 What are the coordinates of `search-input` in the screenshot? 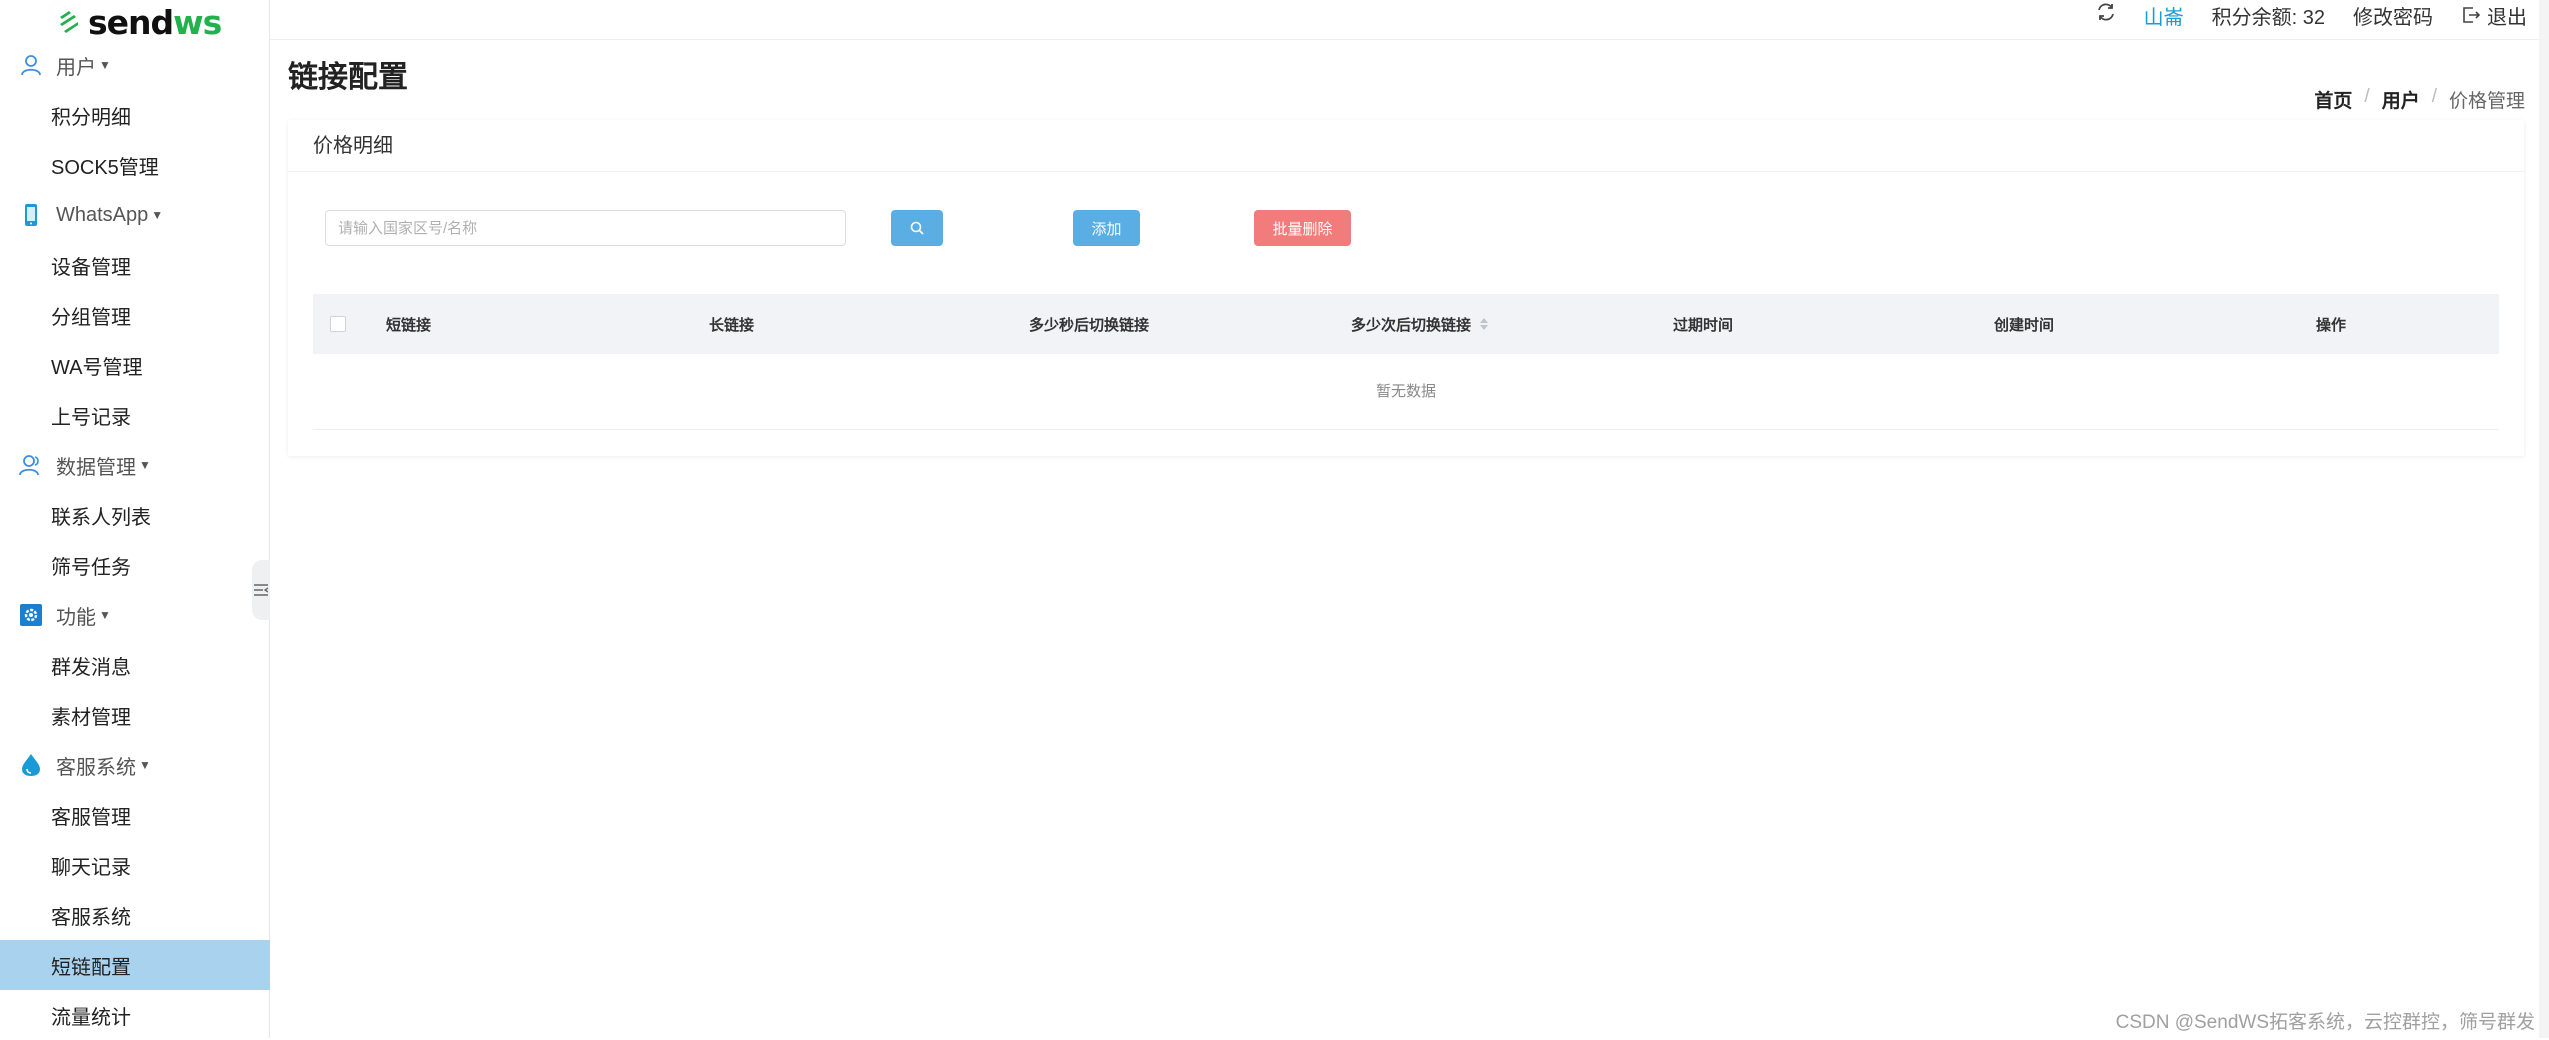 It's located at (585, 228).